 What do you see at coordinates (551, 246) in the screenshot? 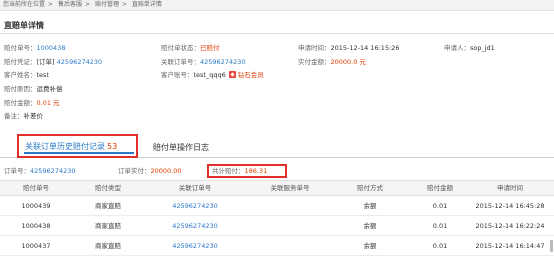
I see `scrollbar-thumb` at bounding box center [551, 246].